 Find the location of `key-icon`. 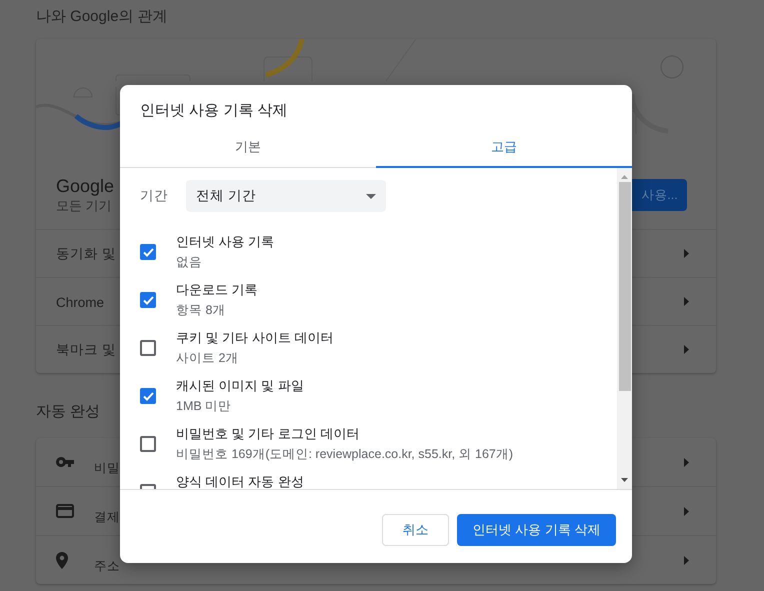

key-icon is located at coordinates (65, 462).